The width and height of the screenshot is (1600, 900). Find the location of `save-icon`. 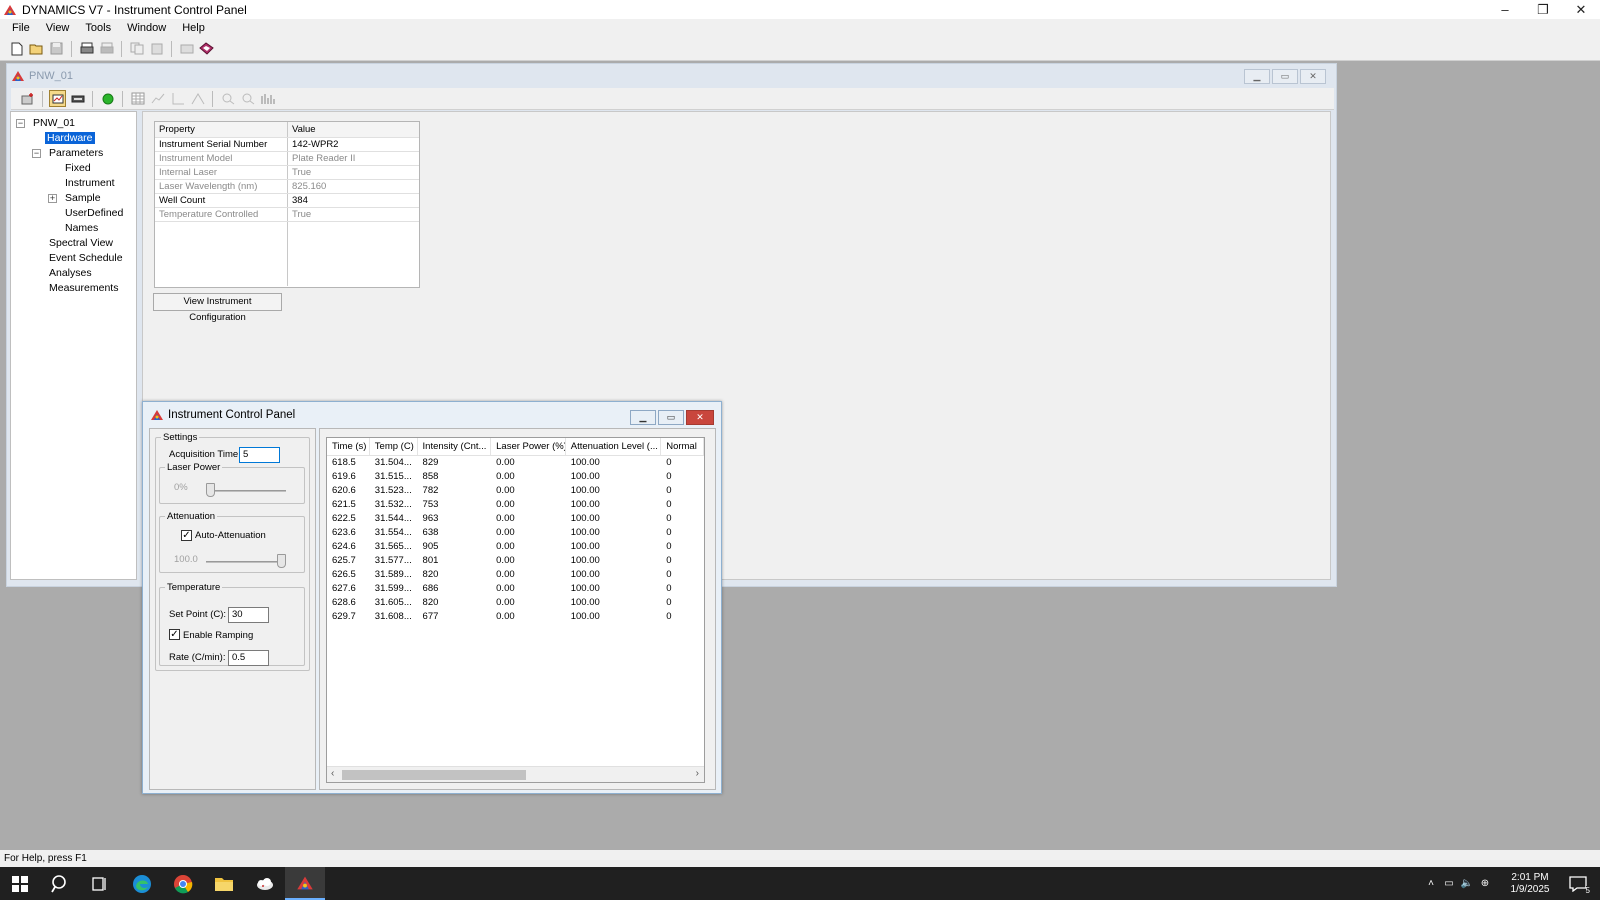

save-icon is located at coordinates (56, 48).